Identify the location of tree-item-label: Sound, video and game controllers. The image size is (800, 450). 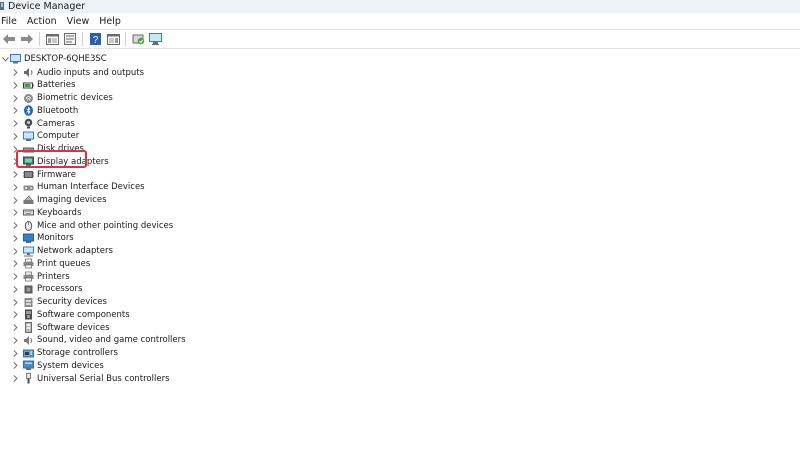
(111, 340).